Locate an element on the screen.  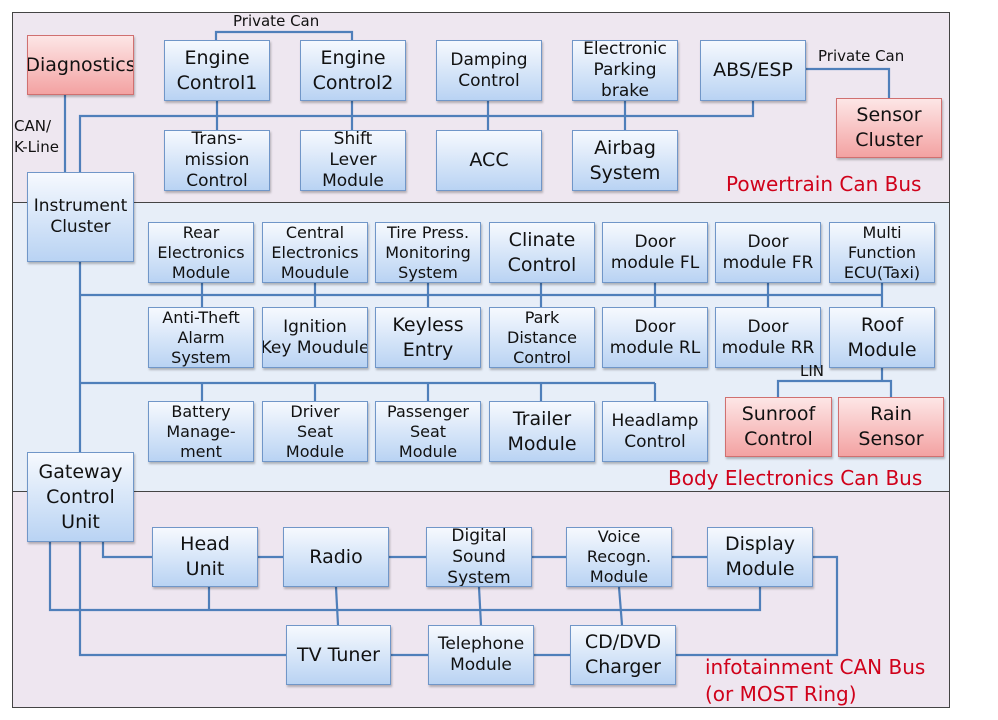
box-label: module RR is located at coordinates (768, 347).